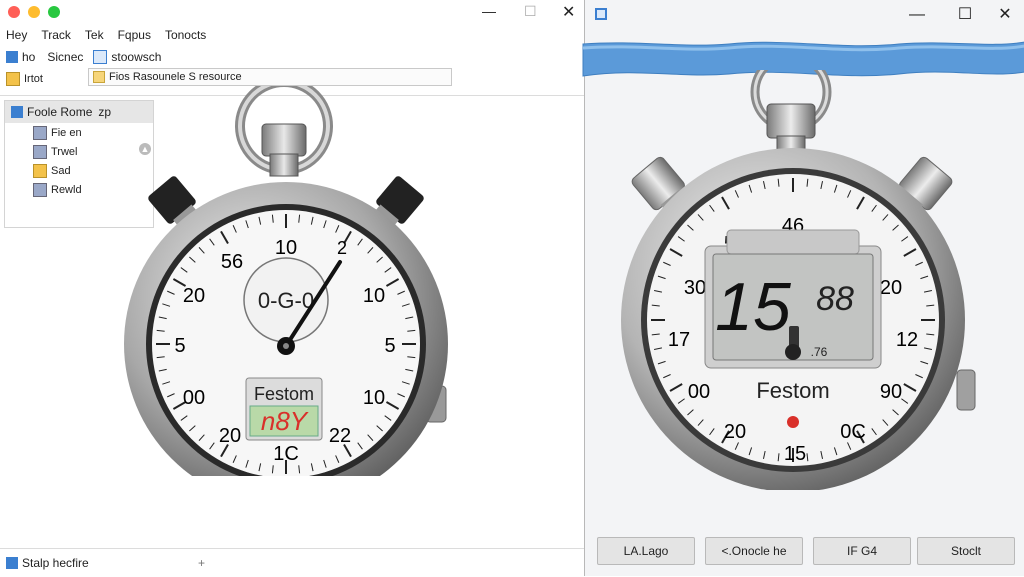 This screenshot has height=577, width=1024. Describe the element at coordinates (100, 57) in the screenshot. I see `stopwatch-app-icon` at that location.